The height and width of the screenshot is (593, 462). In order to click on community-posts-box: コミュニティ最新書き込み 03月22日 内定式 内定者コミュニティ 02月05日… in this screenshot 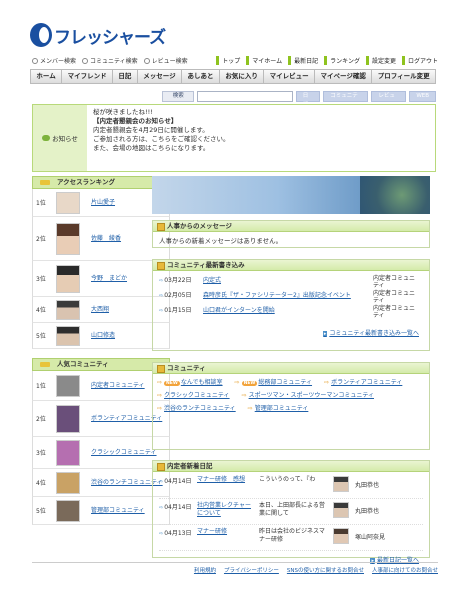, I will do `click(291, 305)`.